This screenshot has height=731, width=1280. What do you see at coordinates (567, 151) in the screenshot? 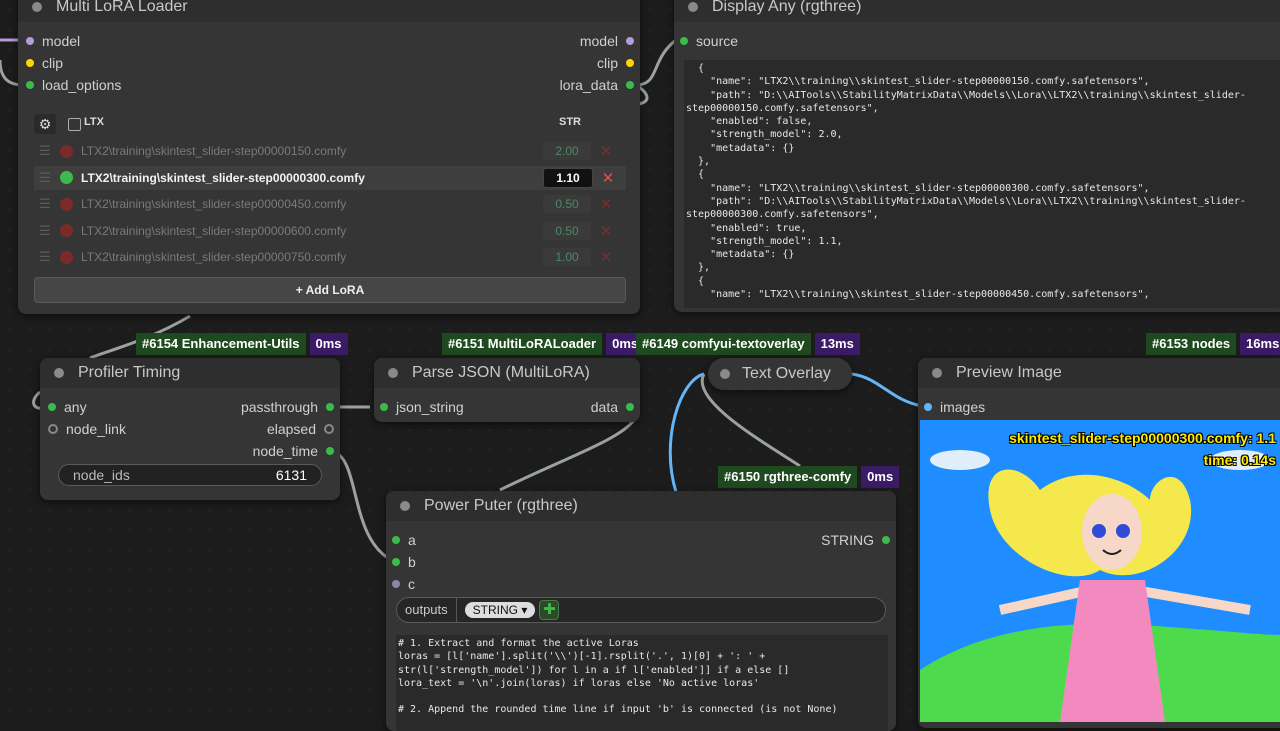
I see `lora-strength-input: 2.00` at bounding box center [567, 151].